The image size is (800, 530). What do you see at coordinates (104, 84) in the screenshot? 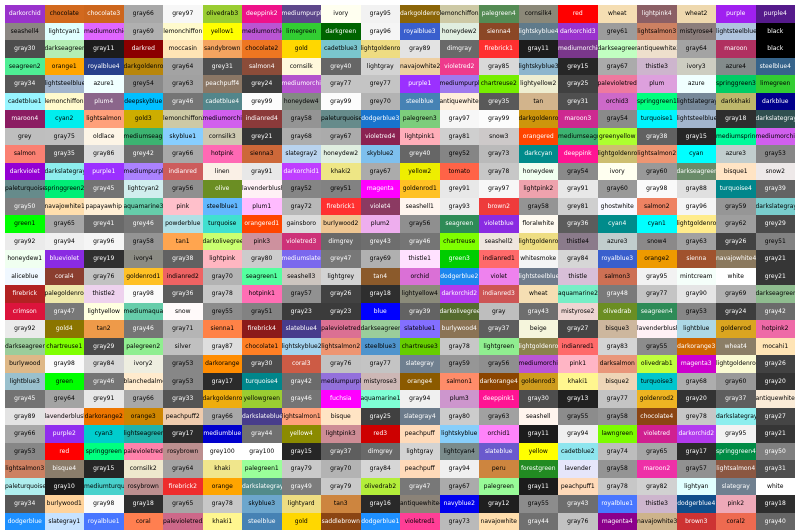
I see `color-swatch: azure1` at bounding box center [104, 84].